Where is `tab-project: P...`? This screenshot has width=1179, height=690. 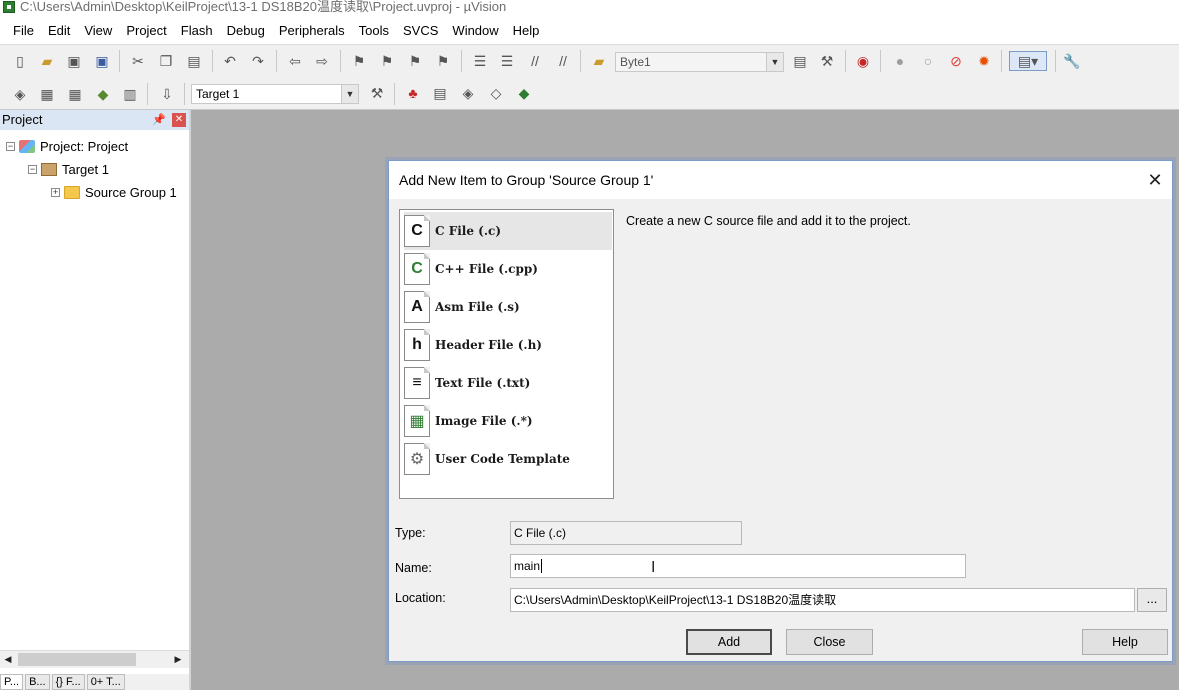
tab-project: P... is located at coordinates (12, 682).